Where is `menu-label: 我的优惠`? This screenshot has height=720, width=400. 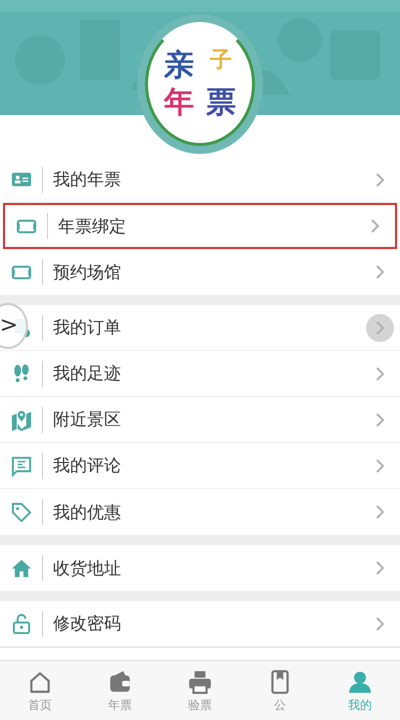 menu-label: 我的优惠 is located at coordinates (87, 513).